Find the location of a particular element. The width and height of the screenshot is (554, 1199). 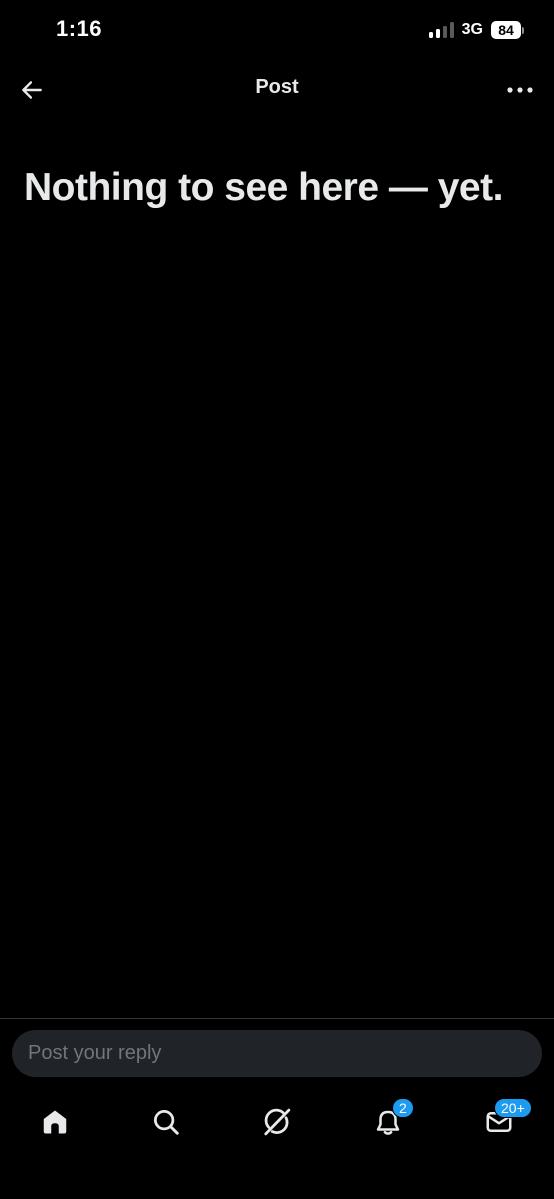

home-icon is located at coordinates (55, 1122).